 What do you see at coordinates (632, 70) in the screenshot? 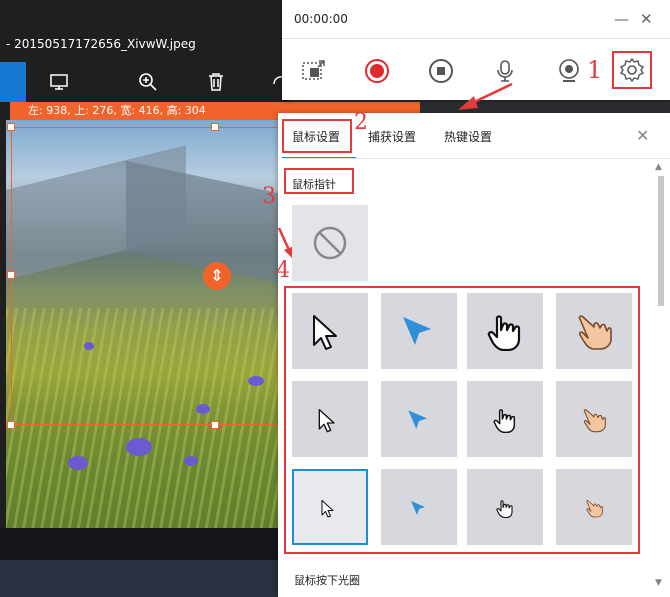
I see `settings-icon` at bounding box center [632, 70].